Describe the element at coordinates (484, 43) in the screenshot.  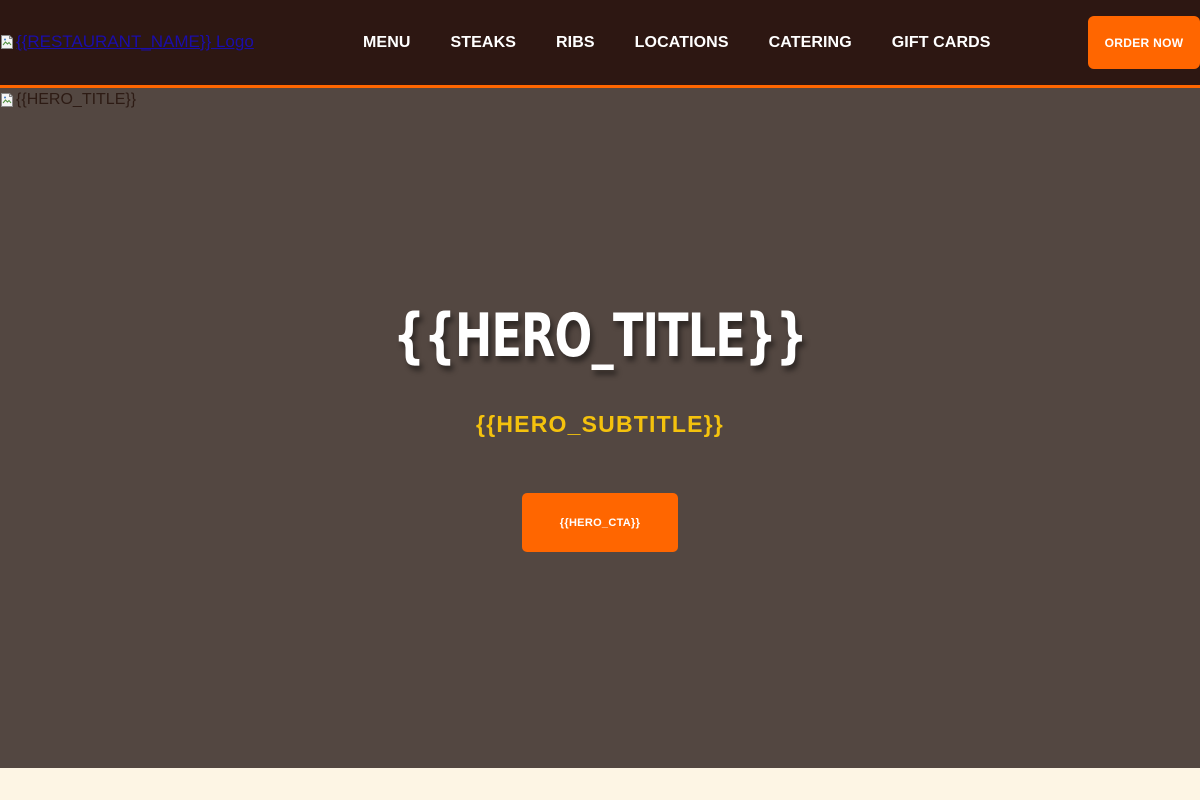
I see `nav-steaks-link: STEAKS` at that location.